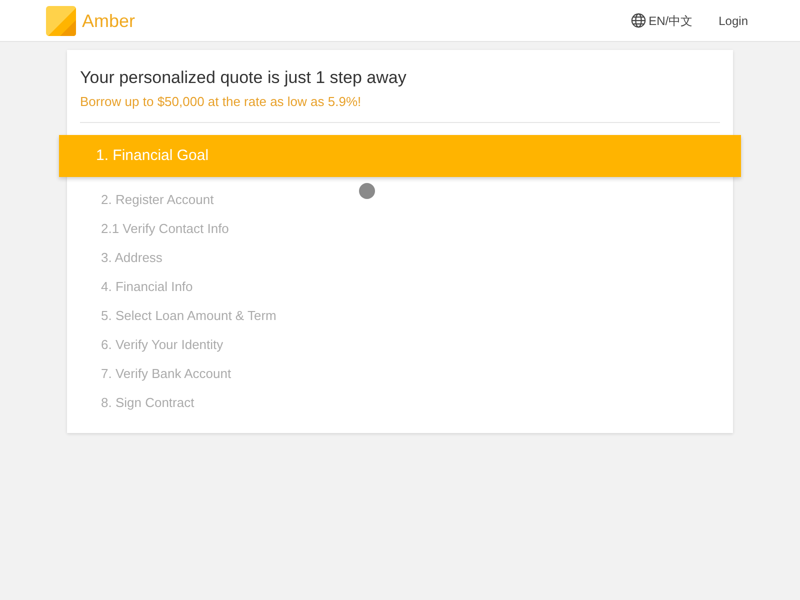 The height and width of the screenshot is (600, 800). I want to click on language-link: EN/中文, so click(661, 21).